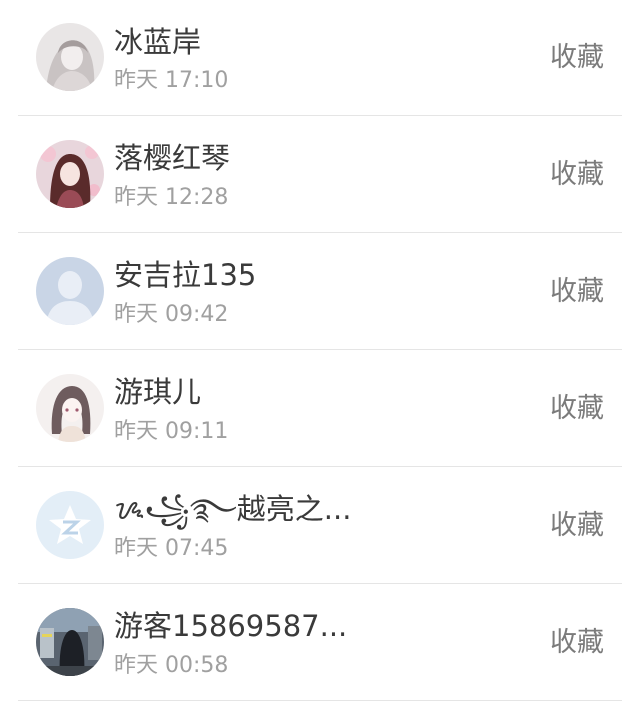  What do you see at coordinates (70, 291) in the screenshot?
I see `default-user-avatar-icon` at bounding box center [70, 291].